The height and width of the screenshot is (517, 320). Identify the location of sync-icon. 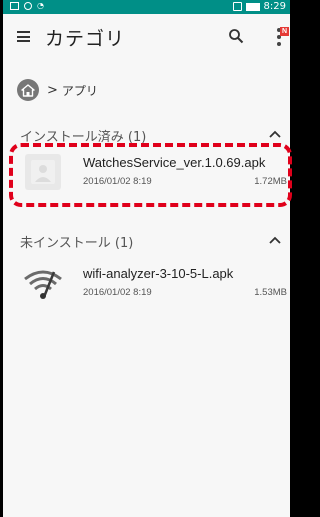
(28, 6).